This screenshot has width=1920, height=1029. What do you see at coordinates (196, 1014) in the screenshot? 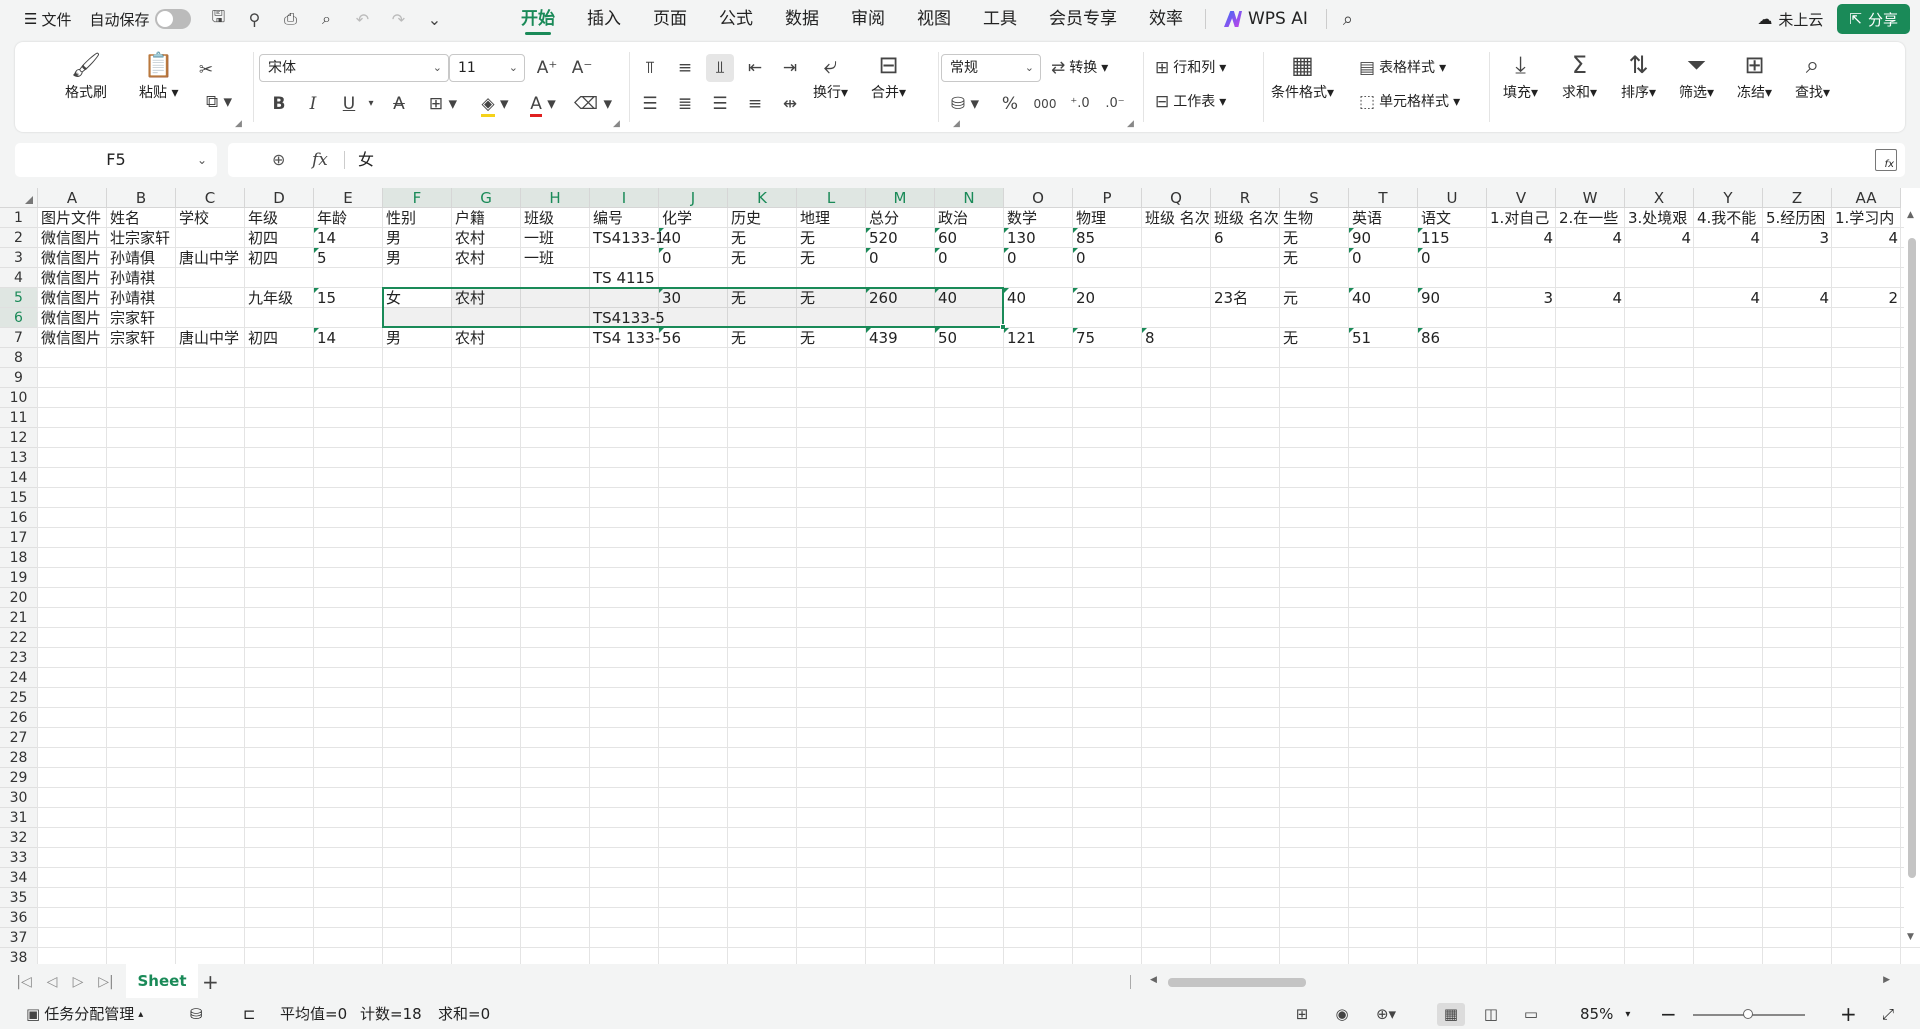
I see `macro-icon: ⛁` at bounding box center [196, 1014].